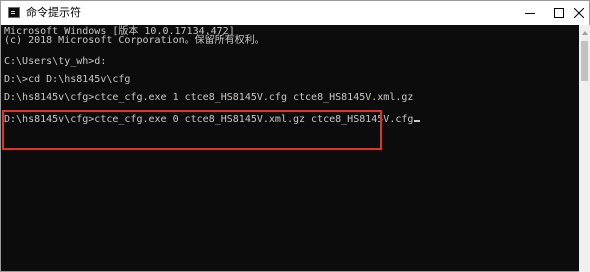 This screenshot has width=590, height=272. What do you see at coordinates (579, 13) in the screenshot?
I see `close-icon` at bounding box center [579, 13].